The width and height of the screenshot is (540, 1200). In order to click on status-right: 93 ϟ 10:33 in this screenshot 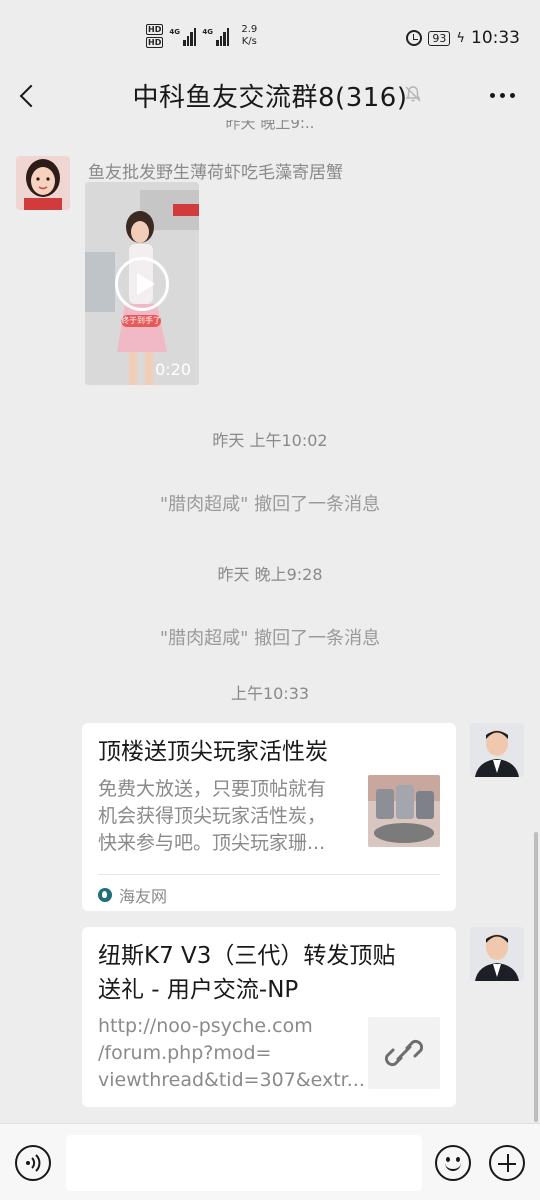, I will do `click(463, 38)`.